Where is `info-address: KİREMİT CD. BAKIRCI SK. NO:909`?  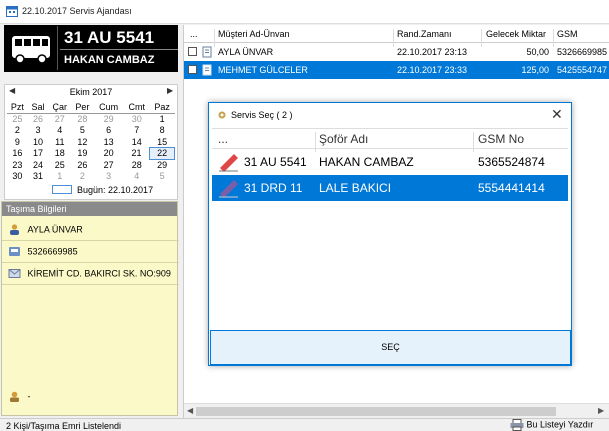 info-address: KİREMİT CD. BAKIRCI SK. NO:909 is located at coordinates (99, 273).